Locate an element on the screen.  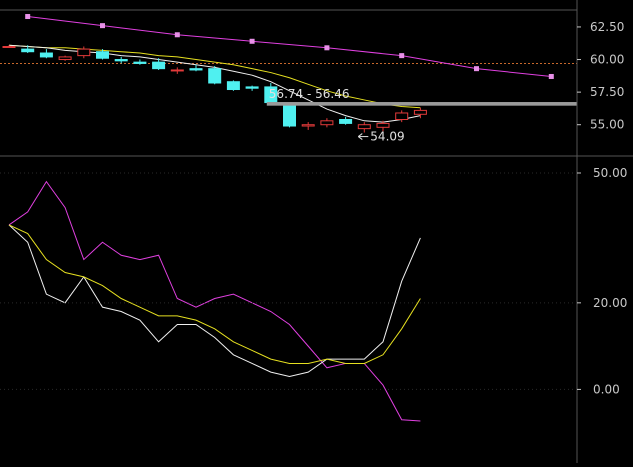
oscillator-tick-label: 50.00 is located at coordinates (610, 173).